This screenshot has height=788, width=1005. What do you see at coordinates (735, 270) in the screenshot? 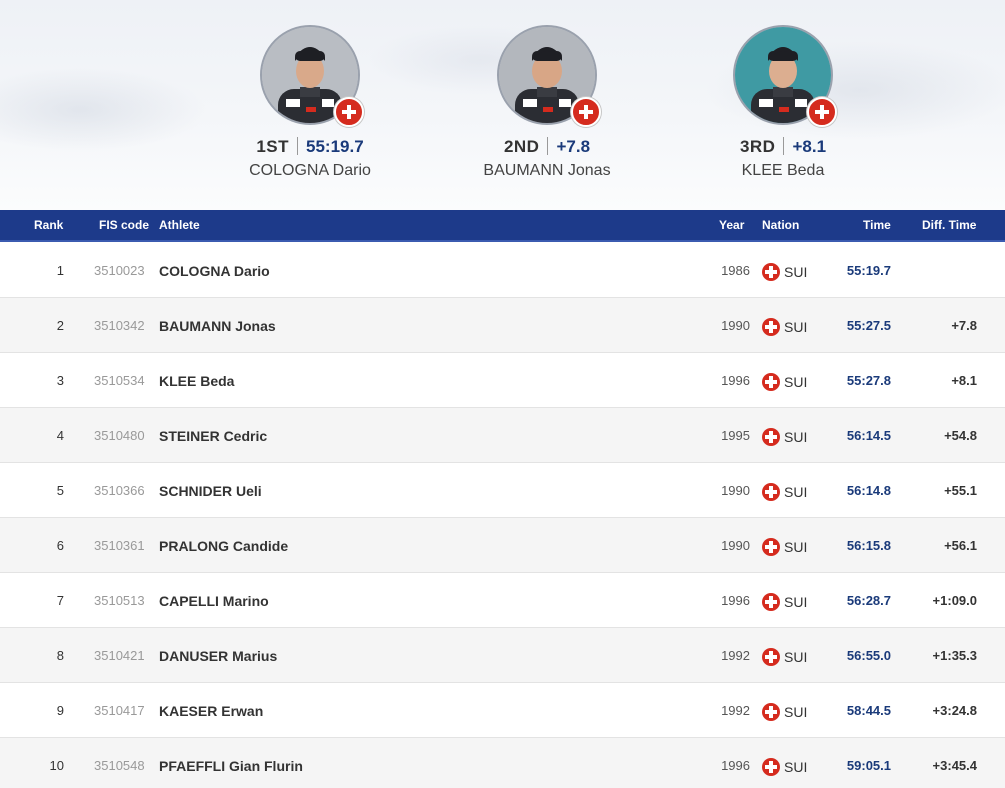
I see `year-cell: 1986` at bounding box center [735, 270].